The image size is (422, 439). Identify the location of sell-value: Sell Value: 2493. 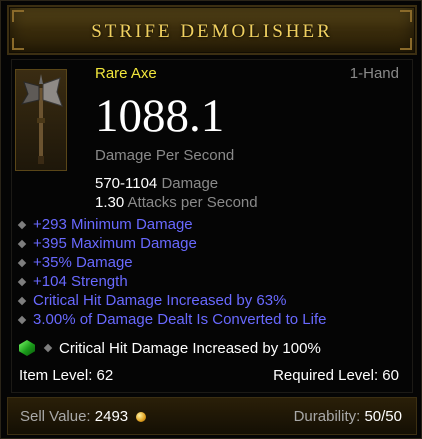
(83, 416).